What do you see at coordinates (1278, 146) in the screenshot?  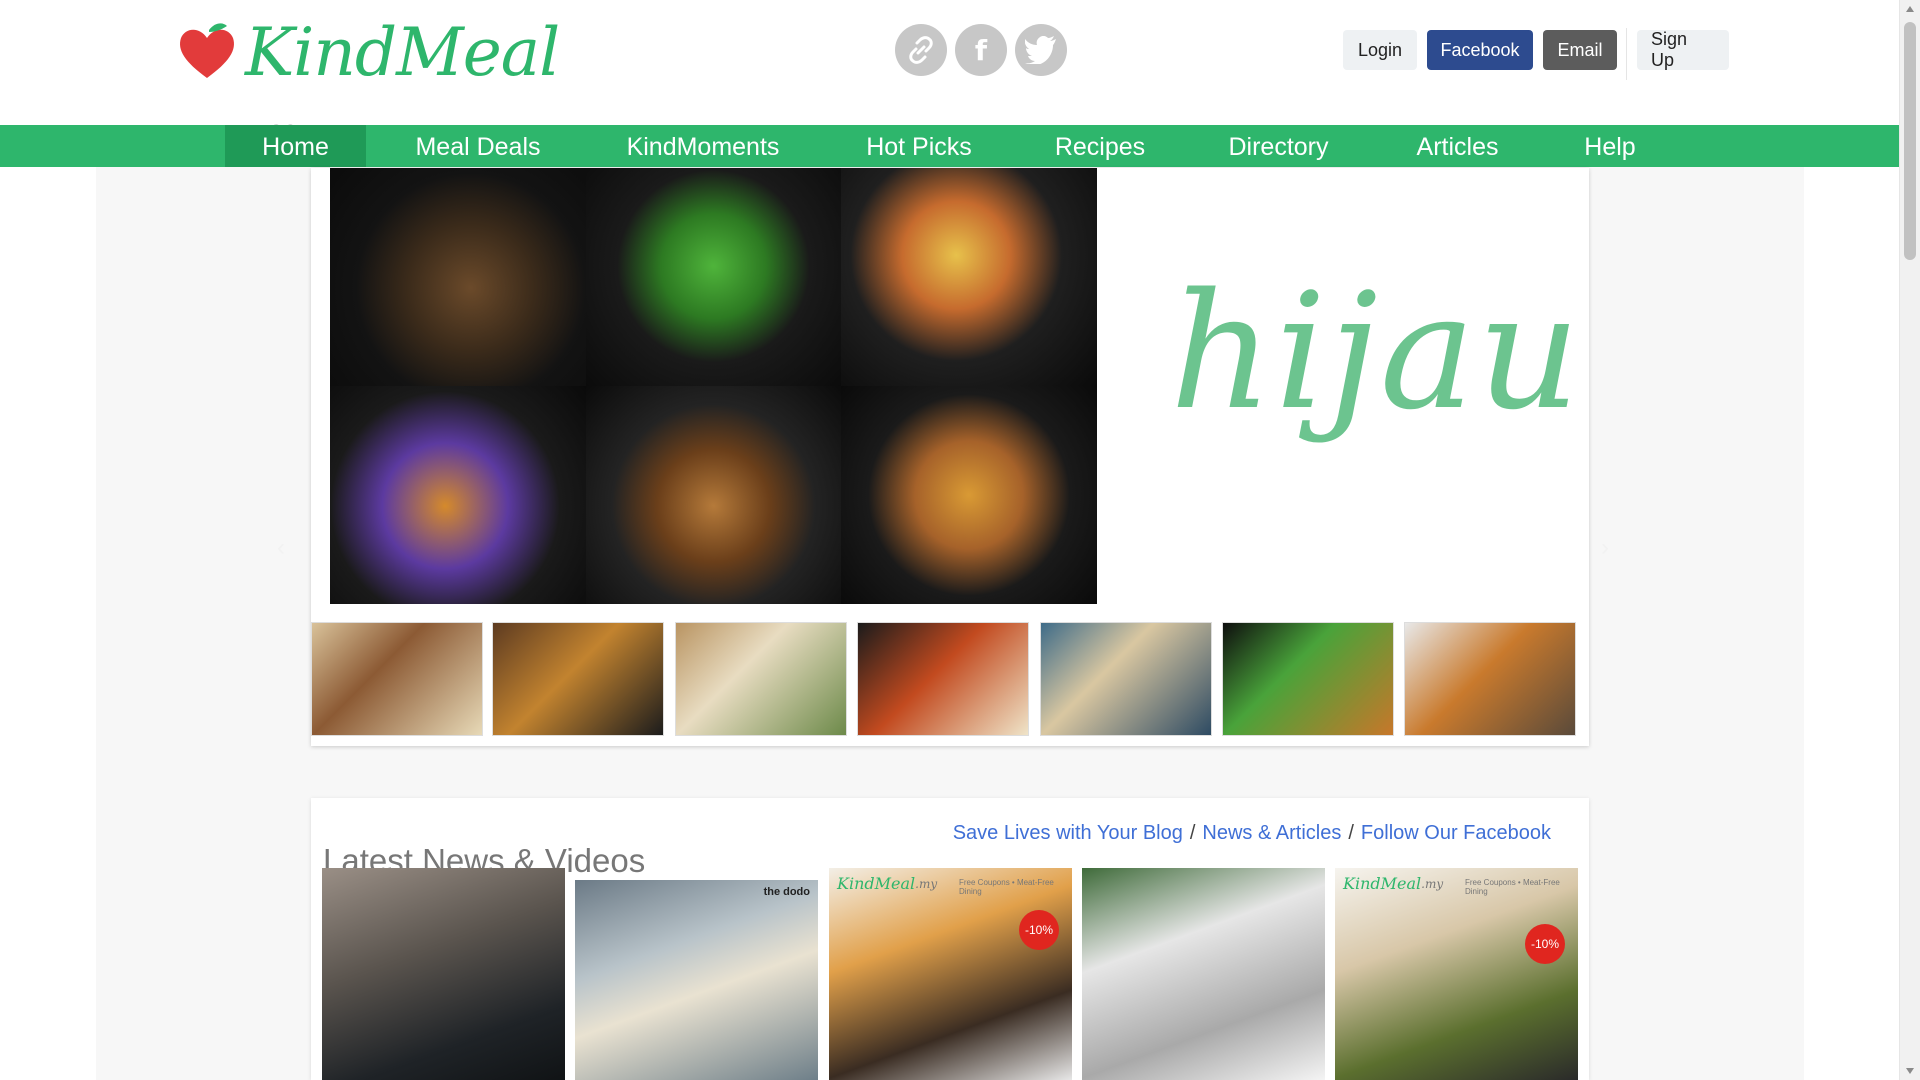 I see `nav-item-directory: Directory` at bounding box center [1278, 146].